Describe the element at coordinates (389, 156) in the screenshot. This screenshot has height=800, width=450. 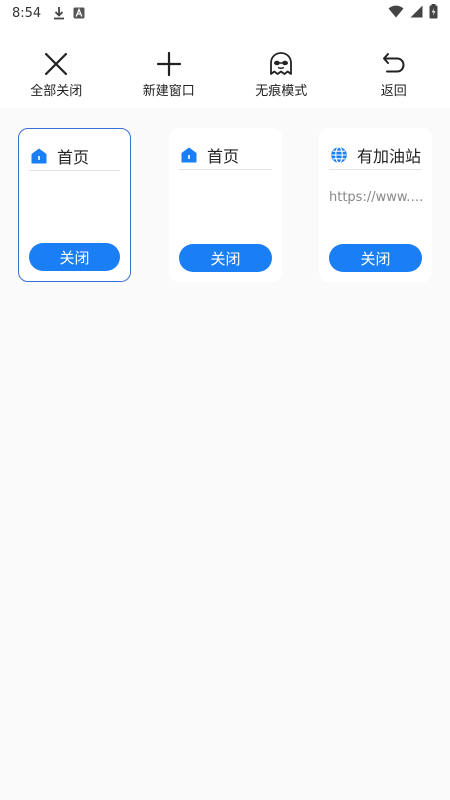
I see `tab-title: 有加油站` at that location.